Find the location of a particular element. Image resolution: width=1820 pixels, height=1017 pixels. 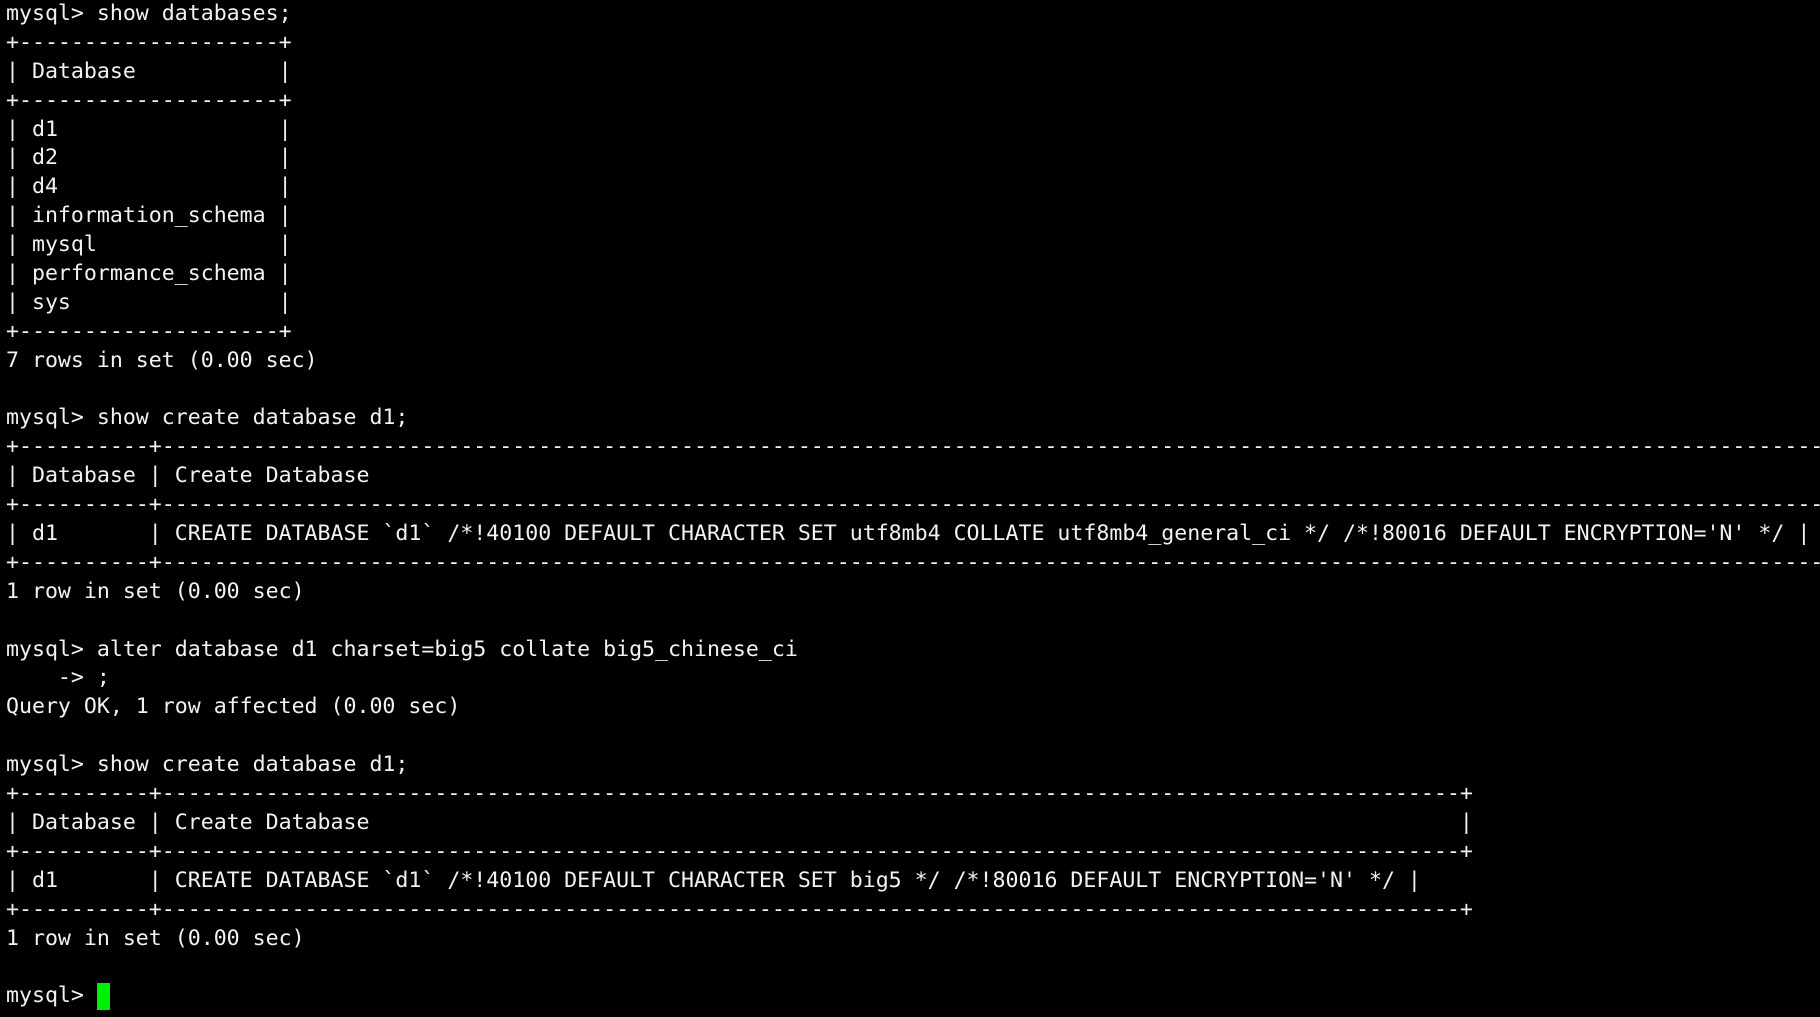

table-row: | information_schema | is located at coordinates (149, 216).